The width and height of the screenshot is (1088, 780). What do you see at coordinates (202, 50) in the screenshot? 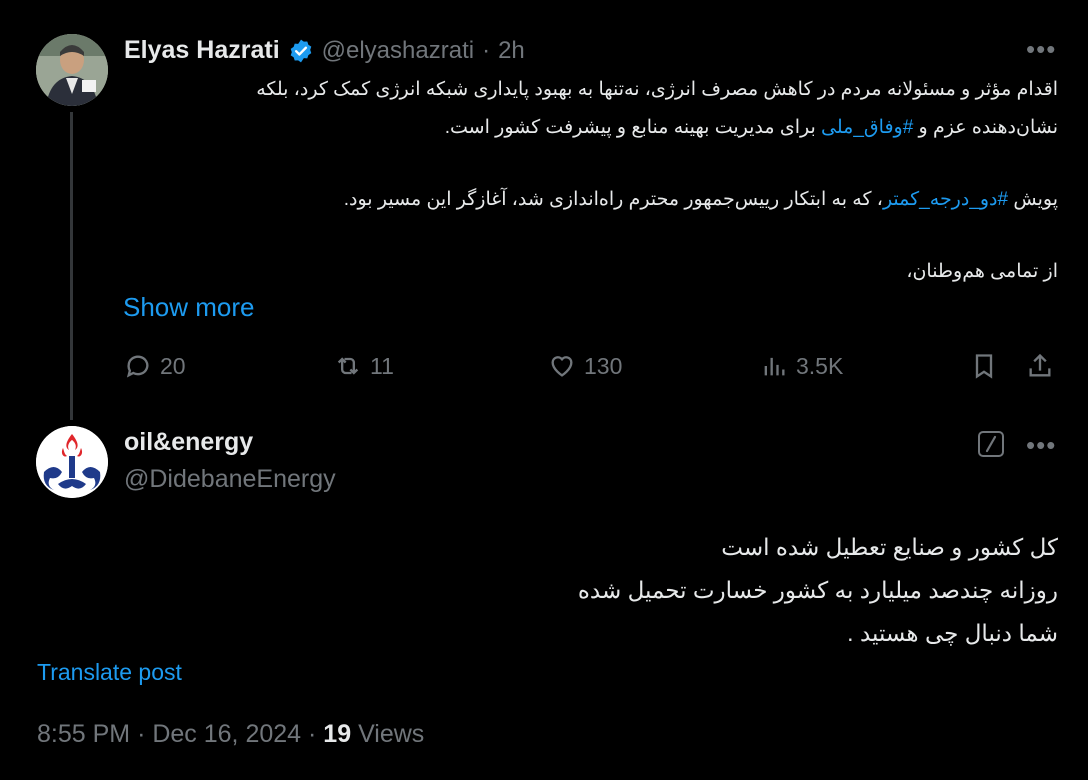
I see `author-name: Elyas Hazrati` at bounding box center [202, 50].